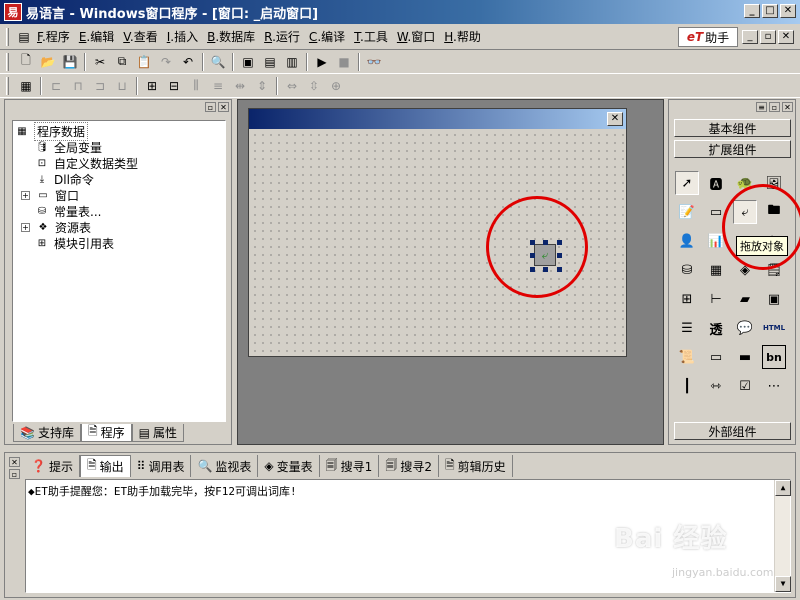 The height and width of the screenshot is (600, 800). Describe the element at coordinates (100, 86) in the screenshot. I see `align-right-icon: ⊐` at that location.